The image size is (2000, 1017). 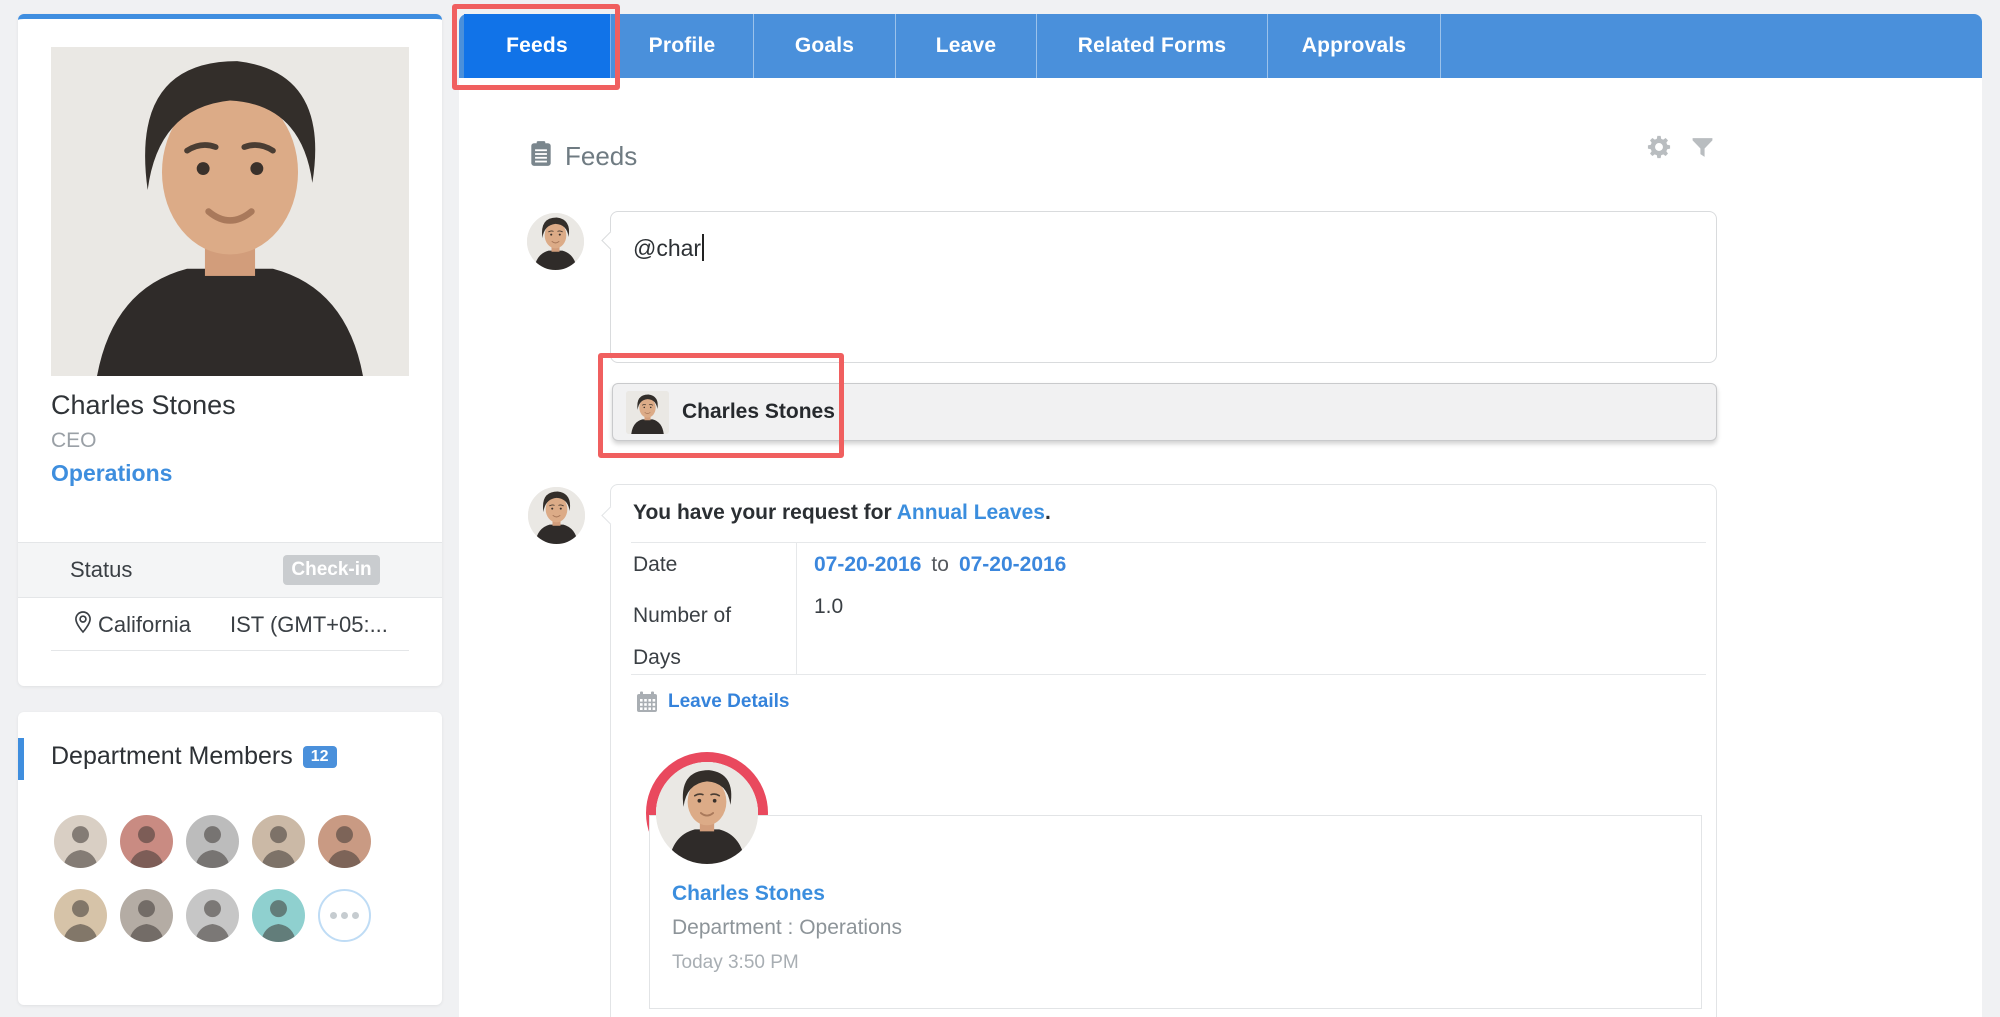 What do you see at coordinates (729, 701) in the screenshot?
I see `leave-details-label: Leave Details` at bounding box center [729, 701].